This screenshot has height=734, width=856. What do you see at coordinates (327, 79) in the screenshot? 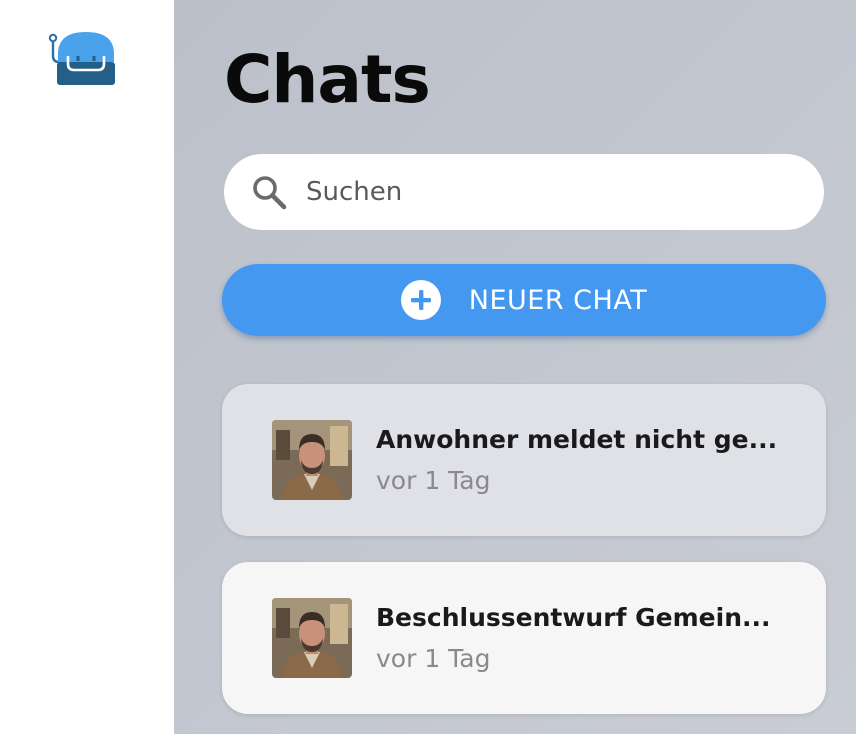
I see `page-title: Chats` at bounding box center [327, 79].